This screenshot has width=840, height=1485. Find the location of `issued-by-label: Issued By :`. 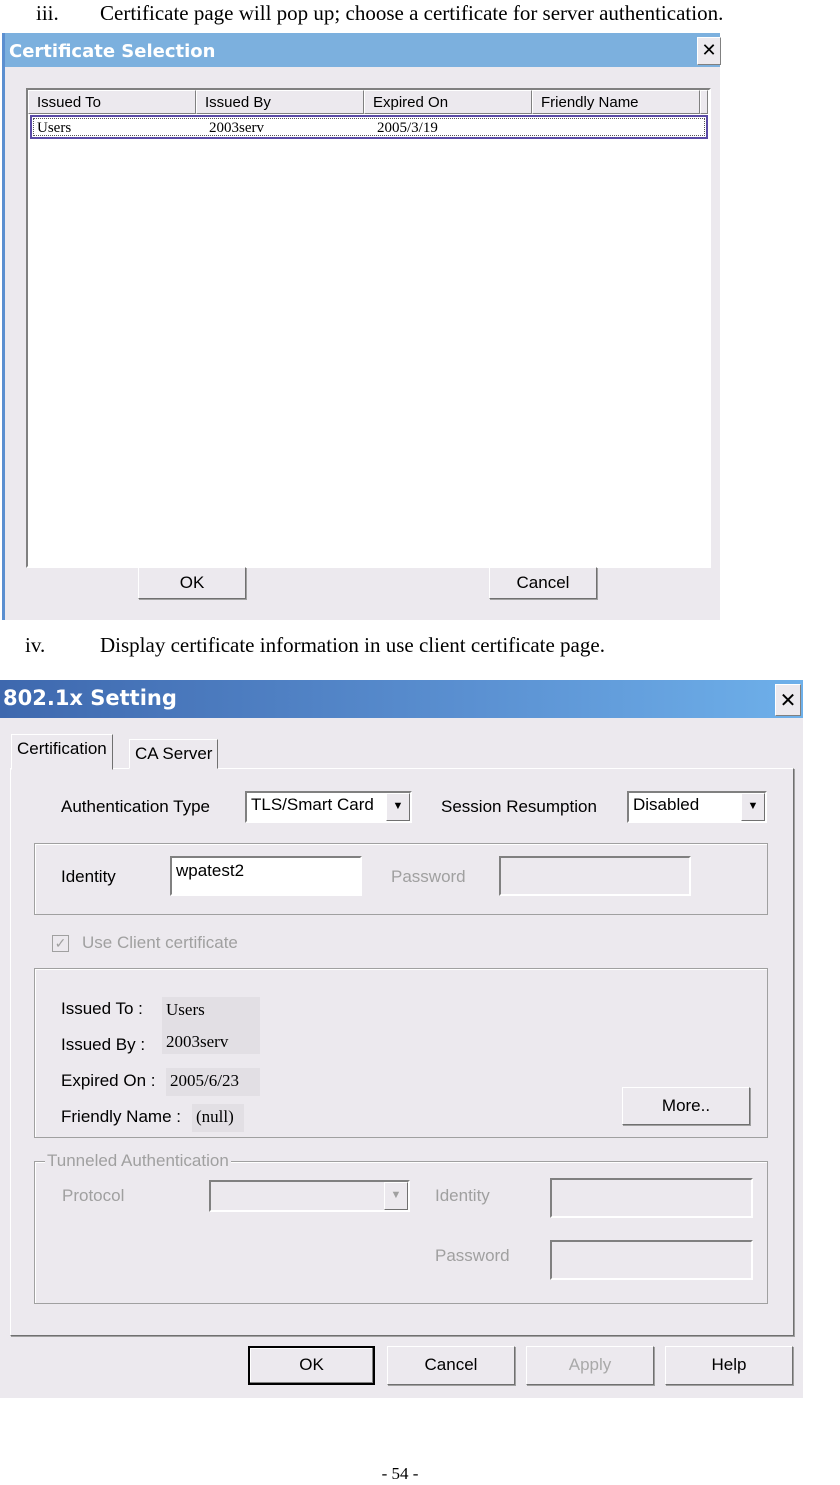

issued-by-label: Issued By : is located at coordinates (103, 1044).